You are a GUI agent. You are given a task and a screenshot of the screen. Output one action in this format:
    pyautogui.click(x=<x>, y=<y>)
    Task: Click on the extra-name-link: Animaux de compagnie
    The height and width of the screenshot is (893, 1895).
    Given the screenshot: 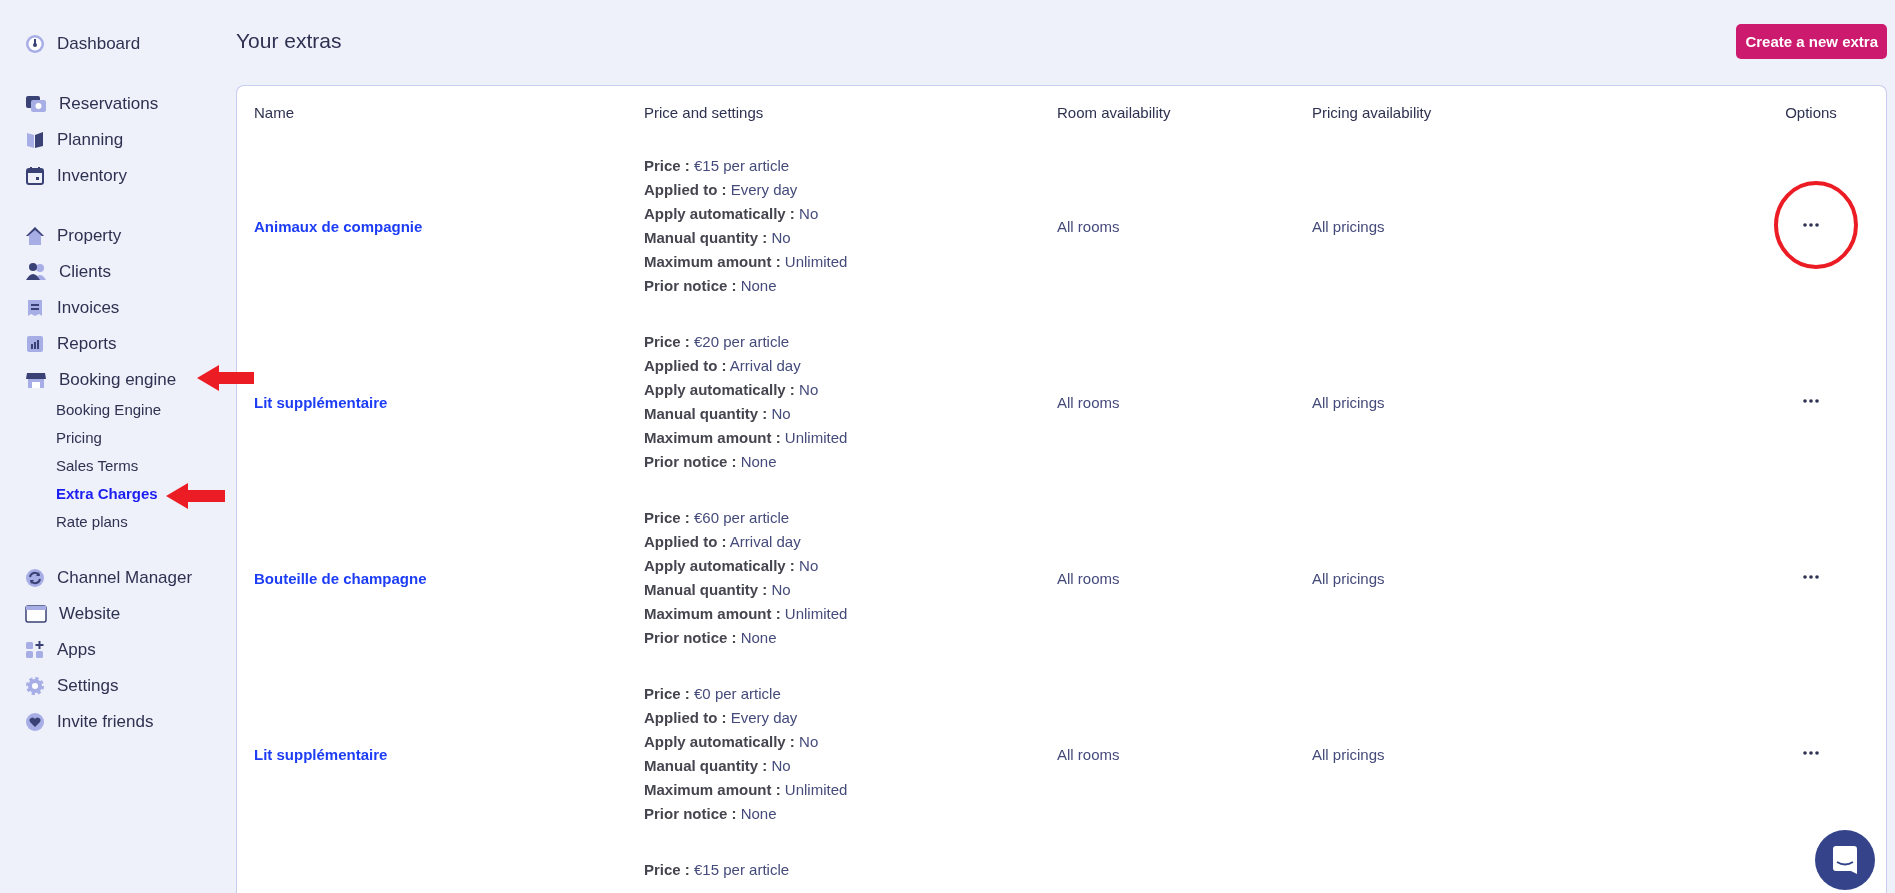 What is the action you would take?
    pyautogui.click(x=338, y=226)
    